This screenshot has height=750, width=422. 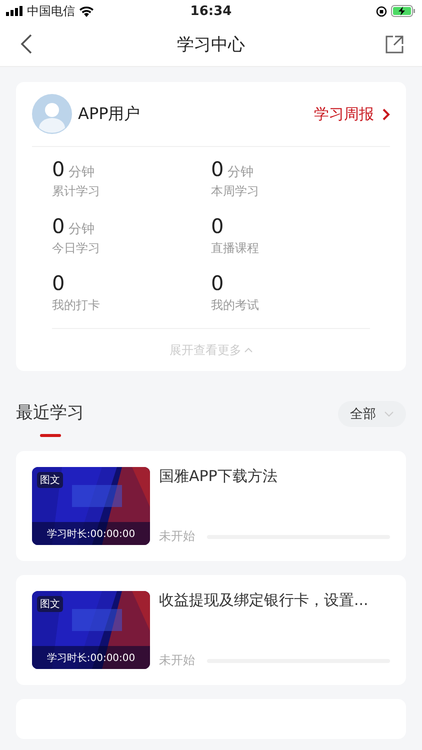 I want to click on section-title: 最近学习, so click(x=50, y=413).